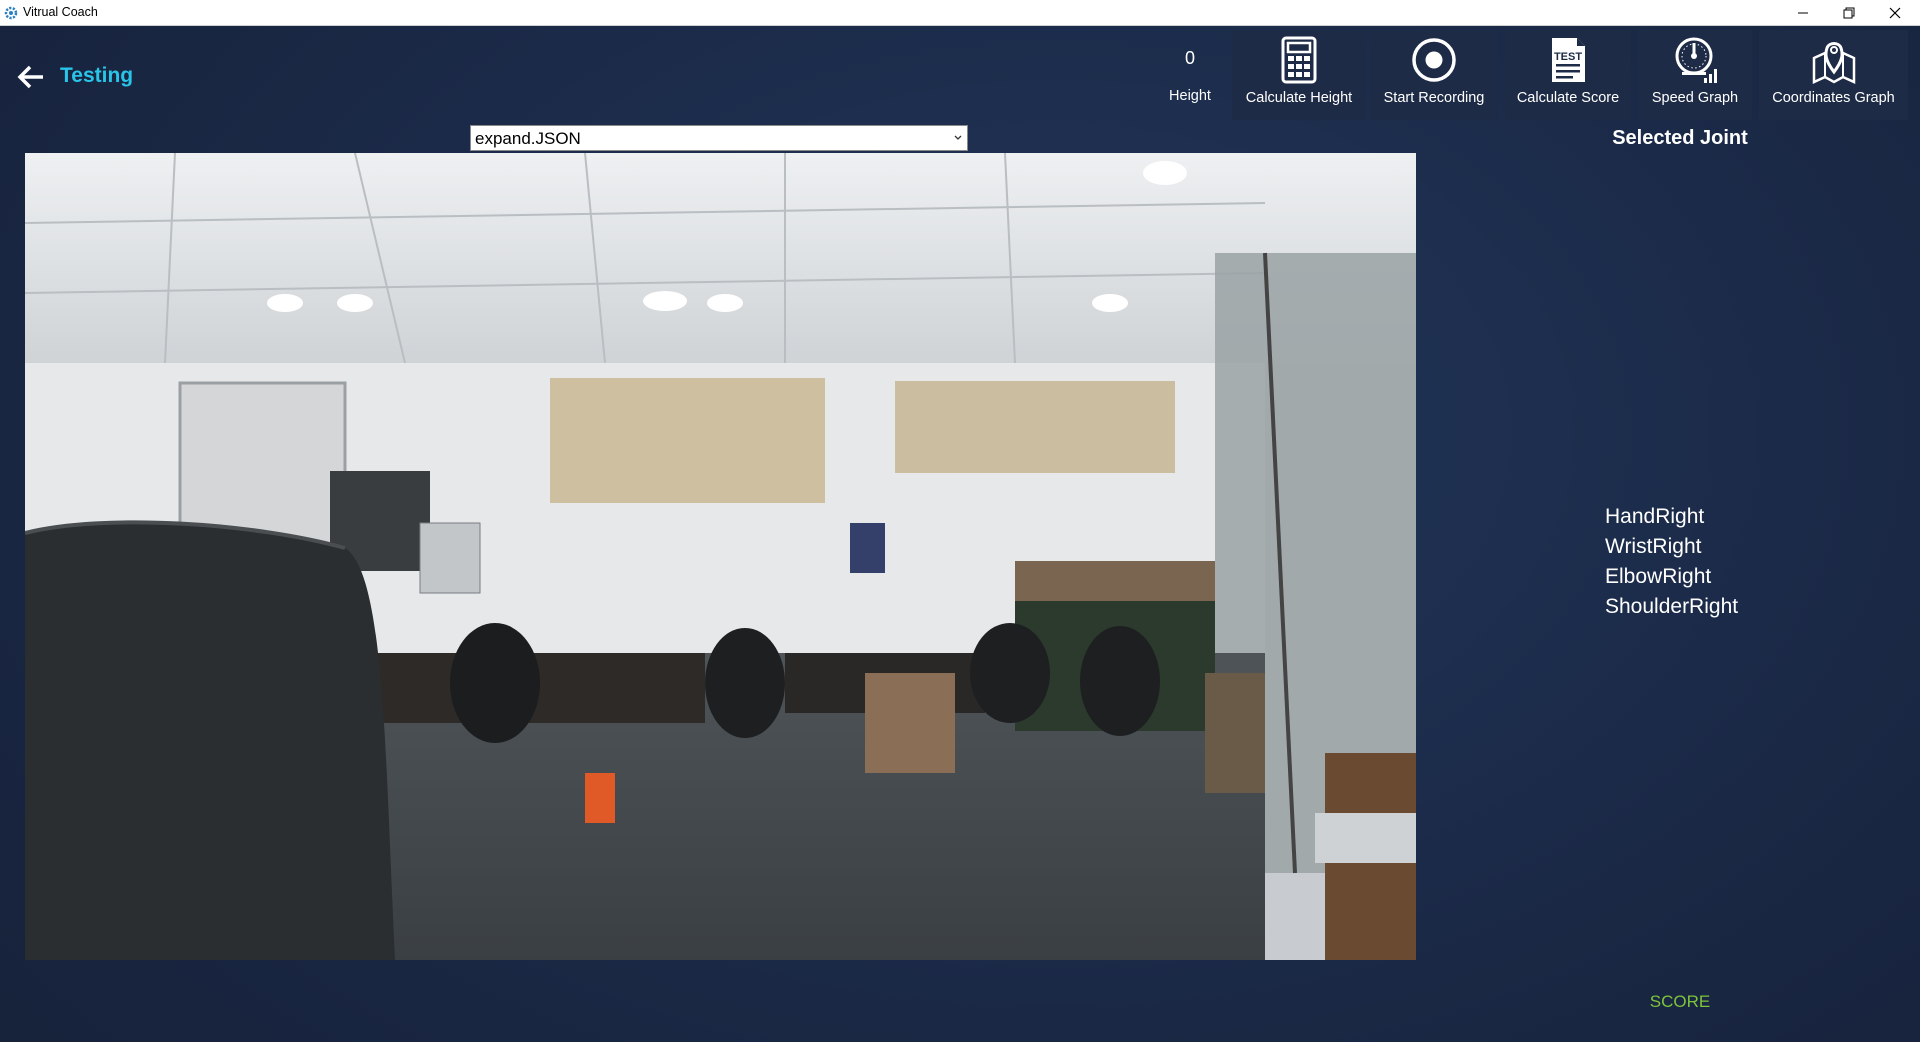 Image resolution: width=1920 pixels, height=1042 pixels. What do you see at coordinates (1671, 547) in the screenshot?
I see `joint-item: WristRight` at bounding box center [1671, 547].